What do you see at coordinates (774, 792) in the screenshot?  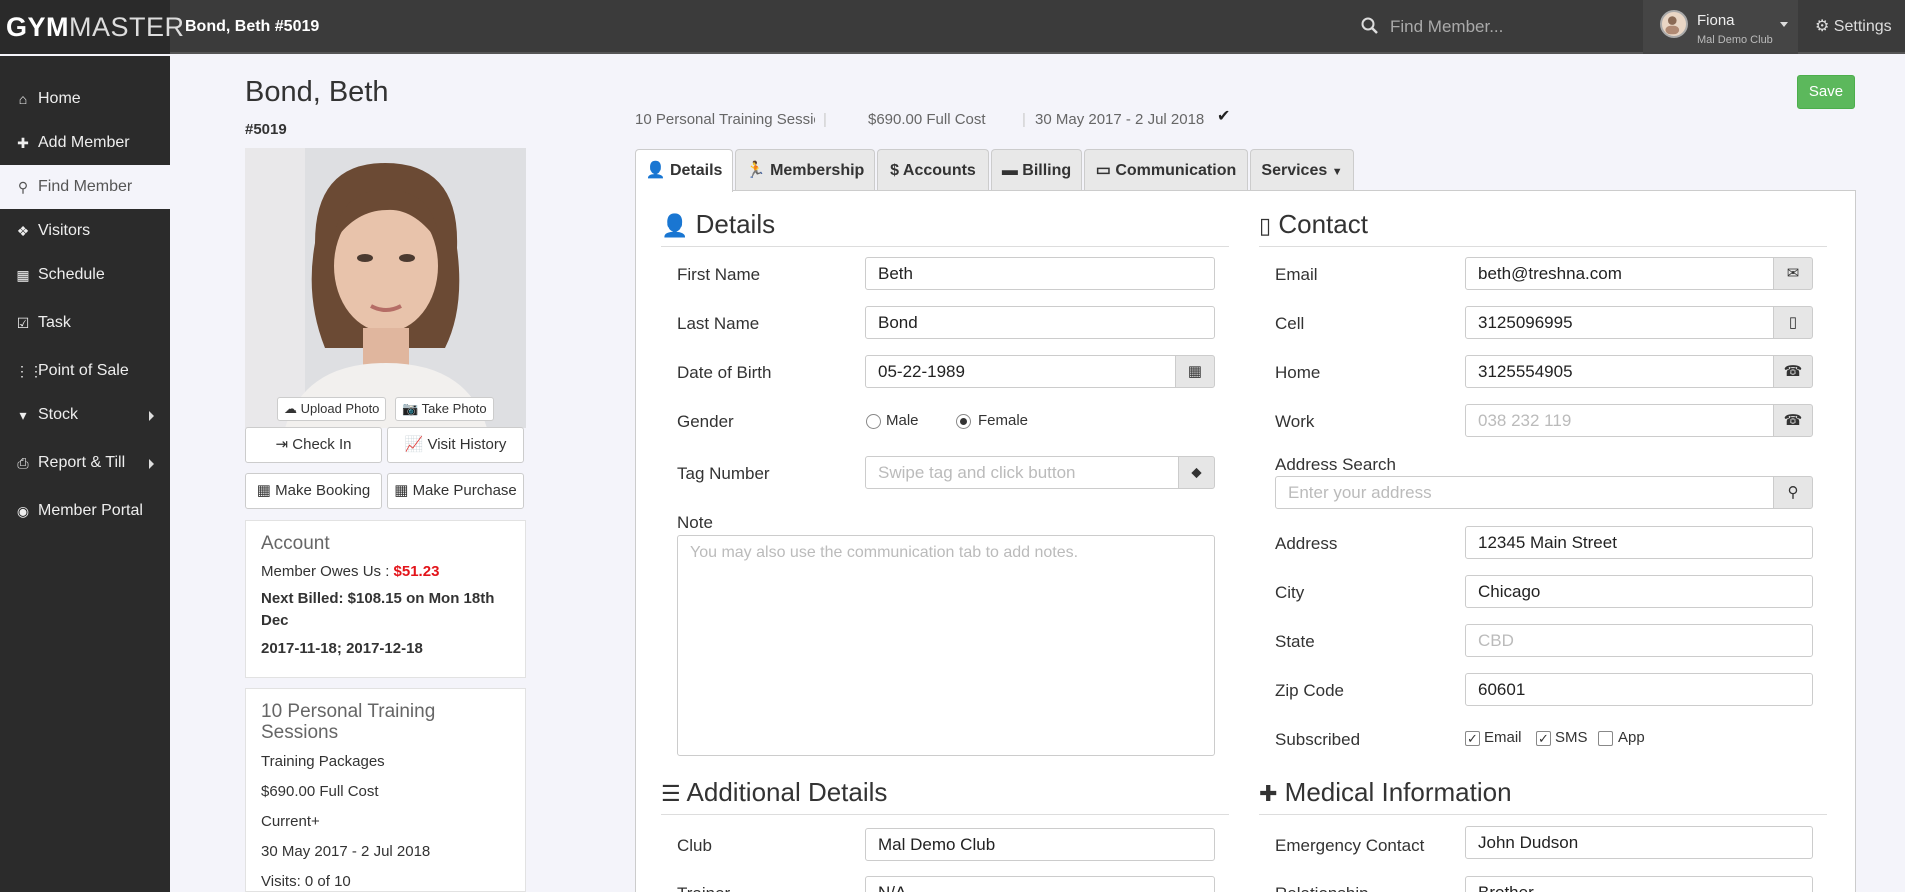 I see `additional-details-section-title: ☰ Additional Details` at bounding box center [774, 792].